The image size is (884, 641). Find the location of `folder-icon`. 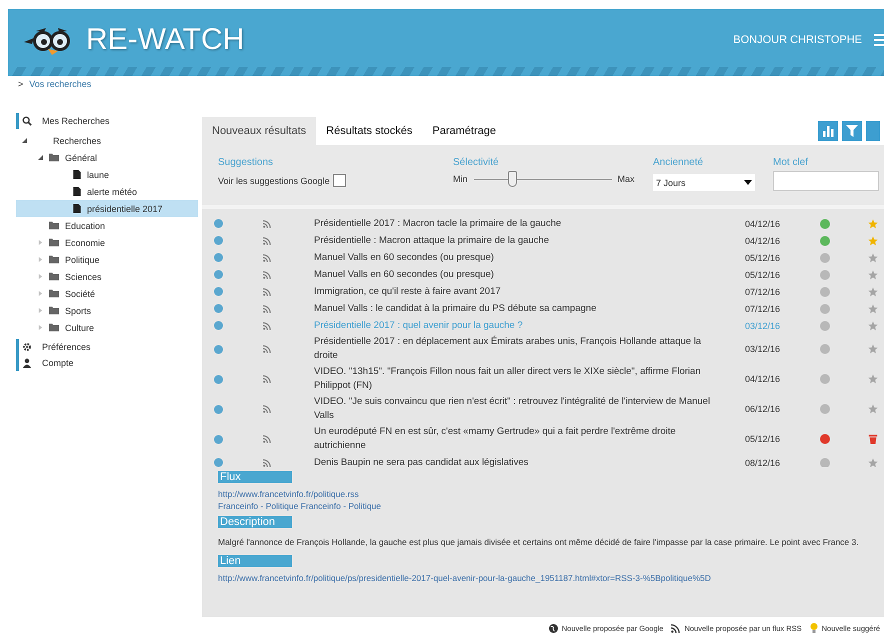

folder-icon is located at coordinates (54, 157).